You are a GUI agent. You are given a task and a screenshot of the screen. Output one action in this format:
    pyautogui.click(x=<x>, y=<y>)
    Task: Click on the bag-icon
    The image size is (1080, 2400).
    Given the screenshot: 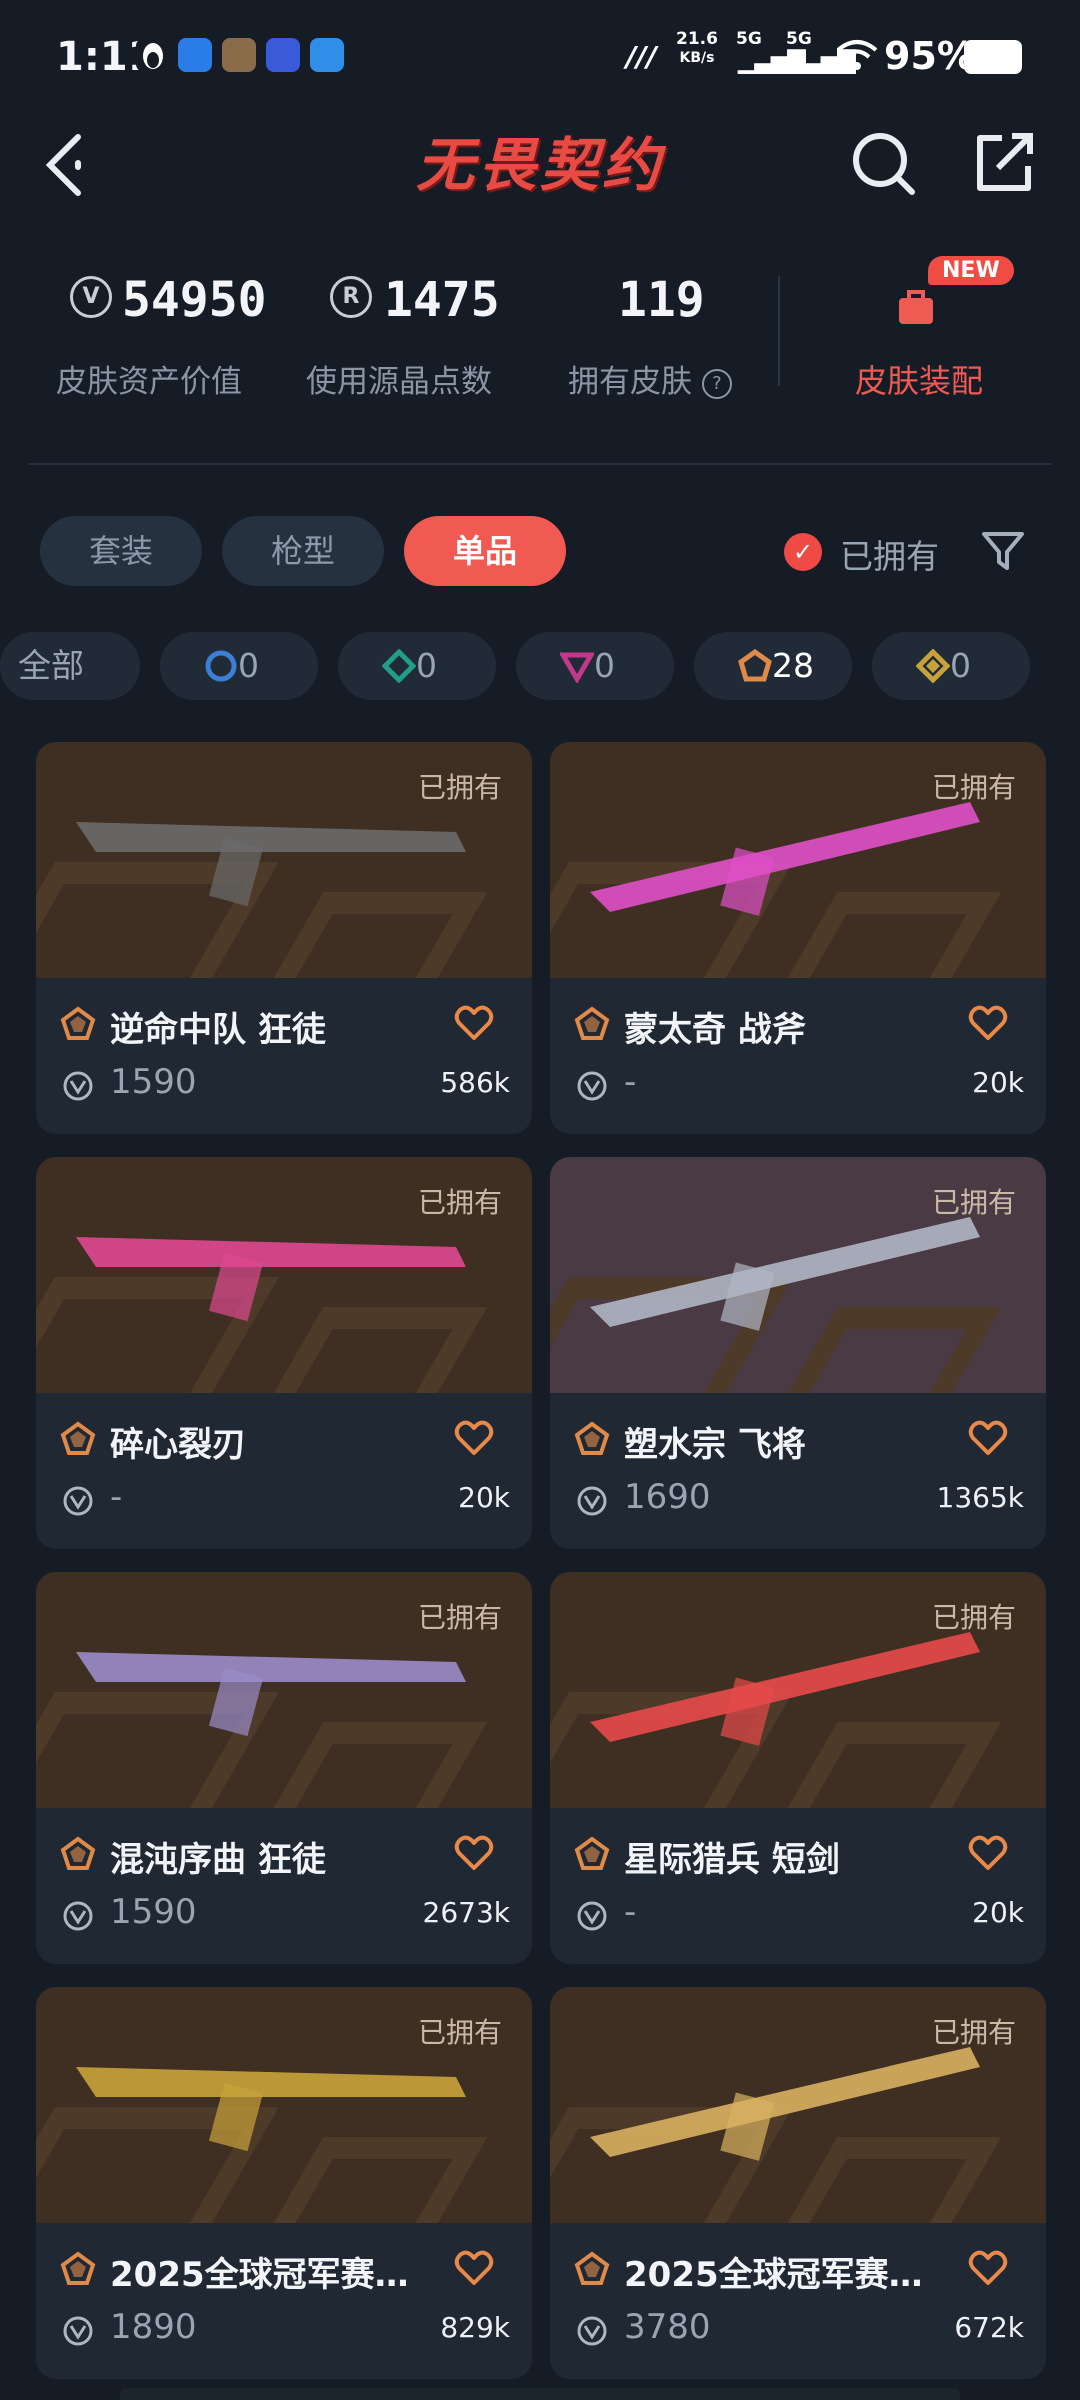 What is the action you would take?
    pyautogui.click(x=916, y=309)
    